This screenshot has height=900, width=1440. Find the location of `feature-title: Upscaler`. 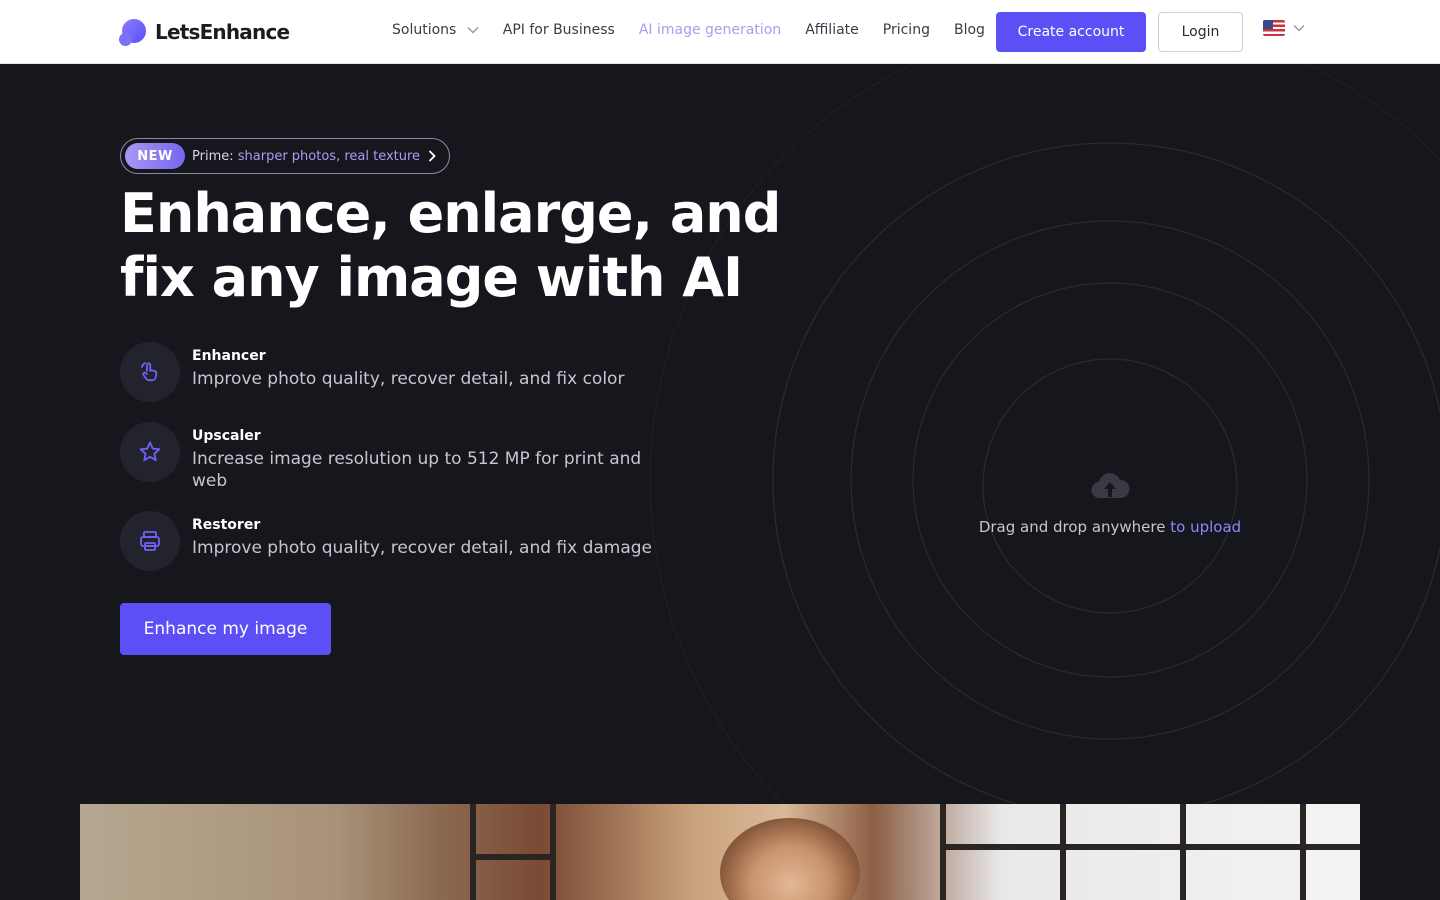

feature-title: Upscaler is located at coordinates (226, 436).